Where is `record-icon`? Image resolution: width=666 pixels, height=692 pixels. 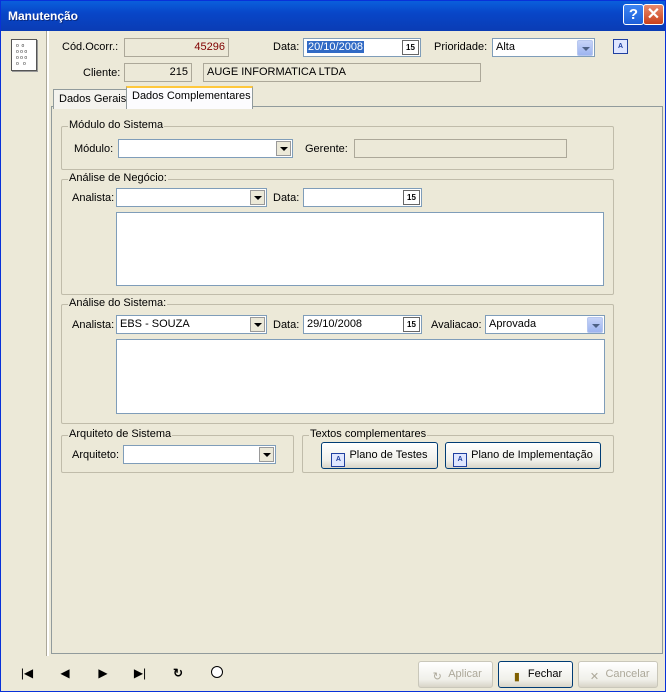
record-icon is located at coordinates (217, 673).